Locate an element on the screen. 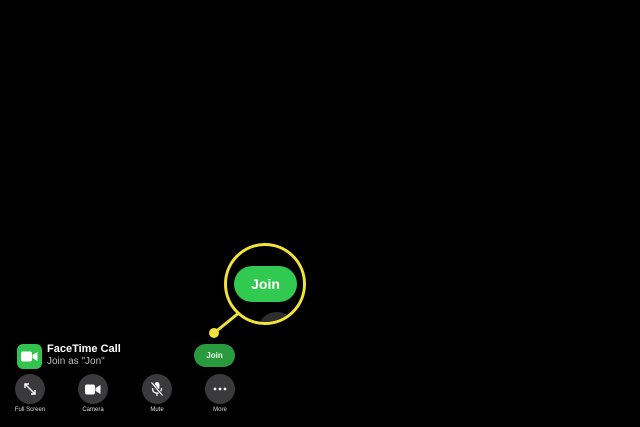 The width and height of the screenshot is (640, 427). full-screen-label: Full Screen is located at coordinates (30, 410).